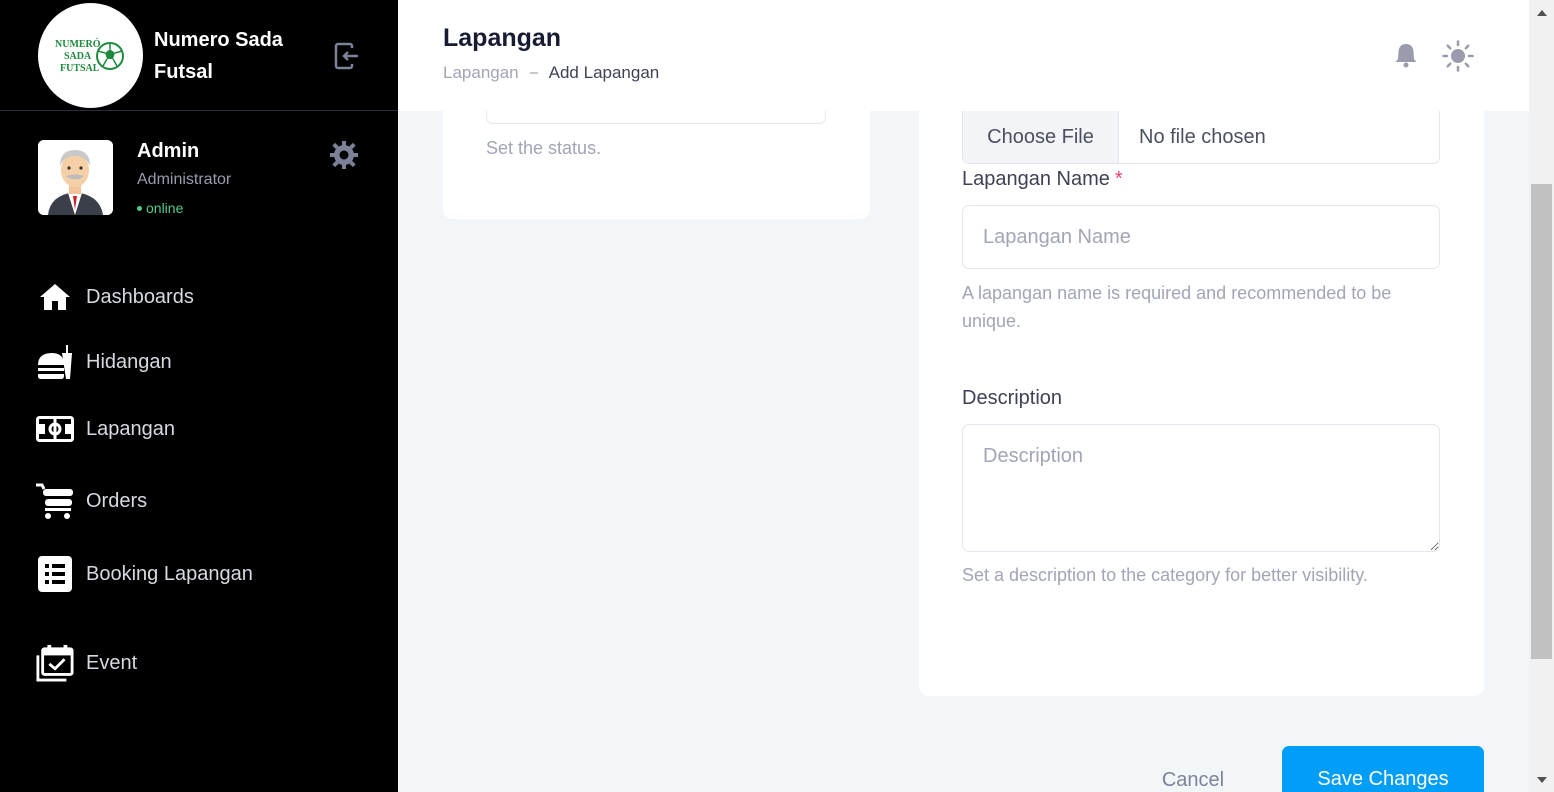  I want to click on user-role: Administrator, so click(184, 179).